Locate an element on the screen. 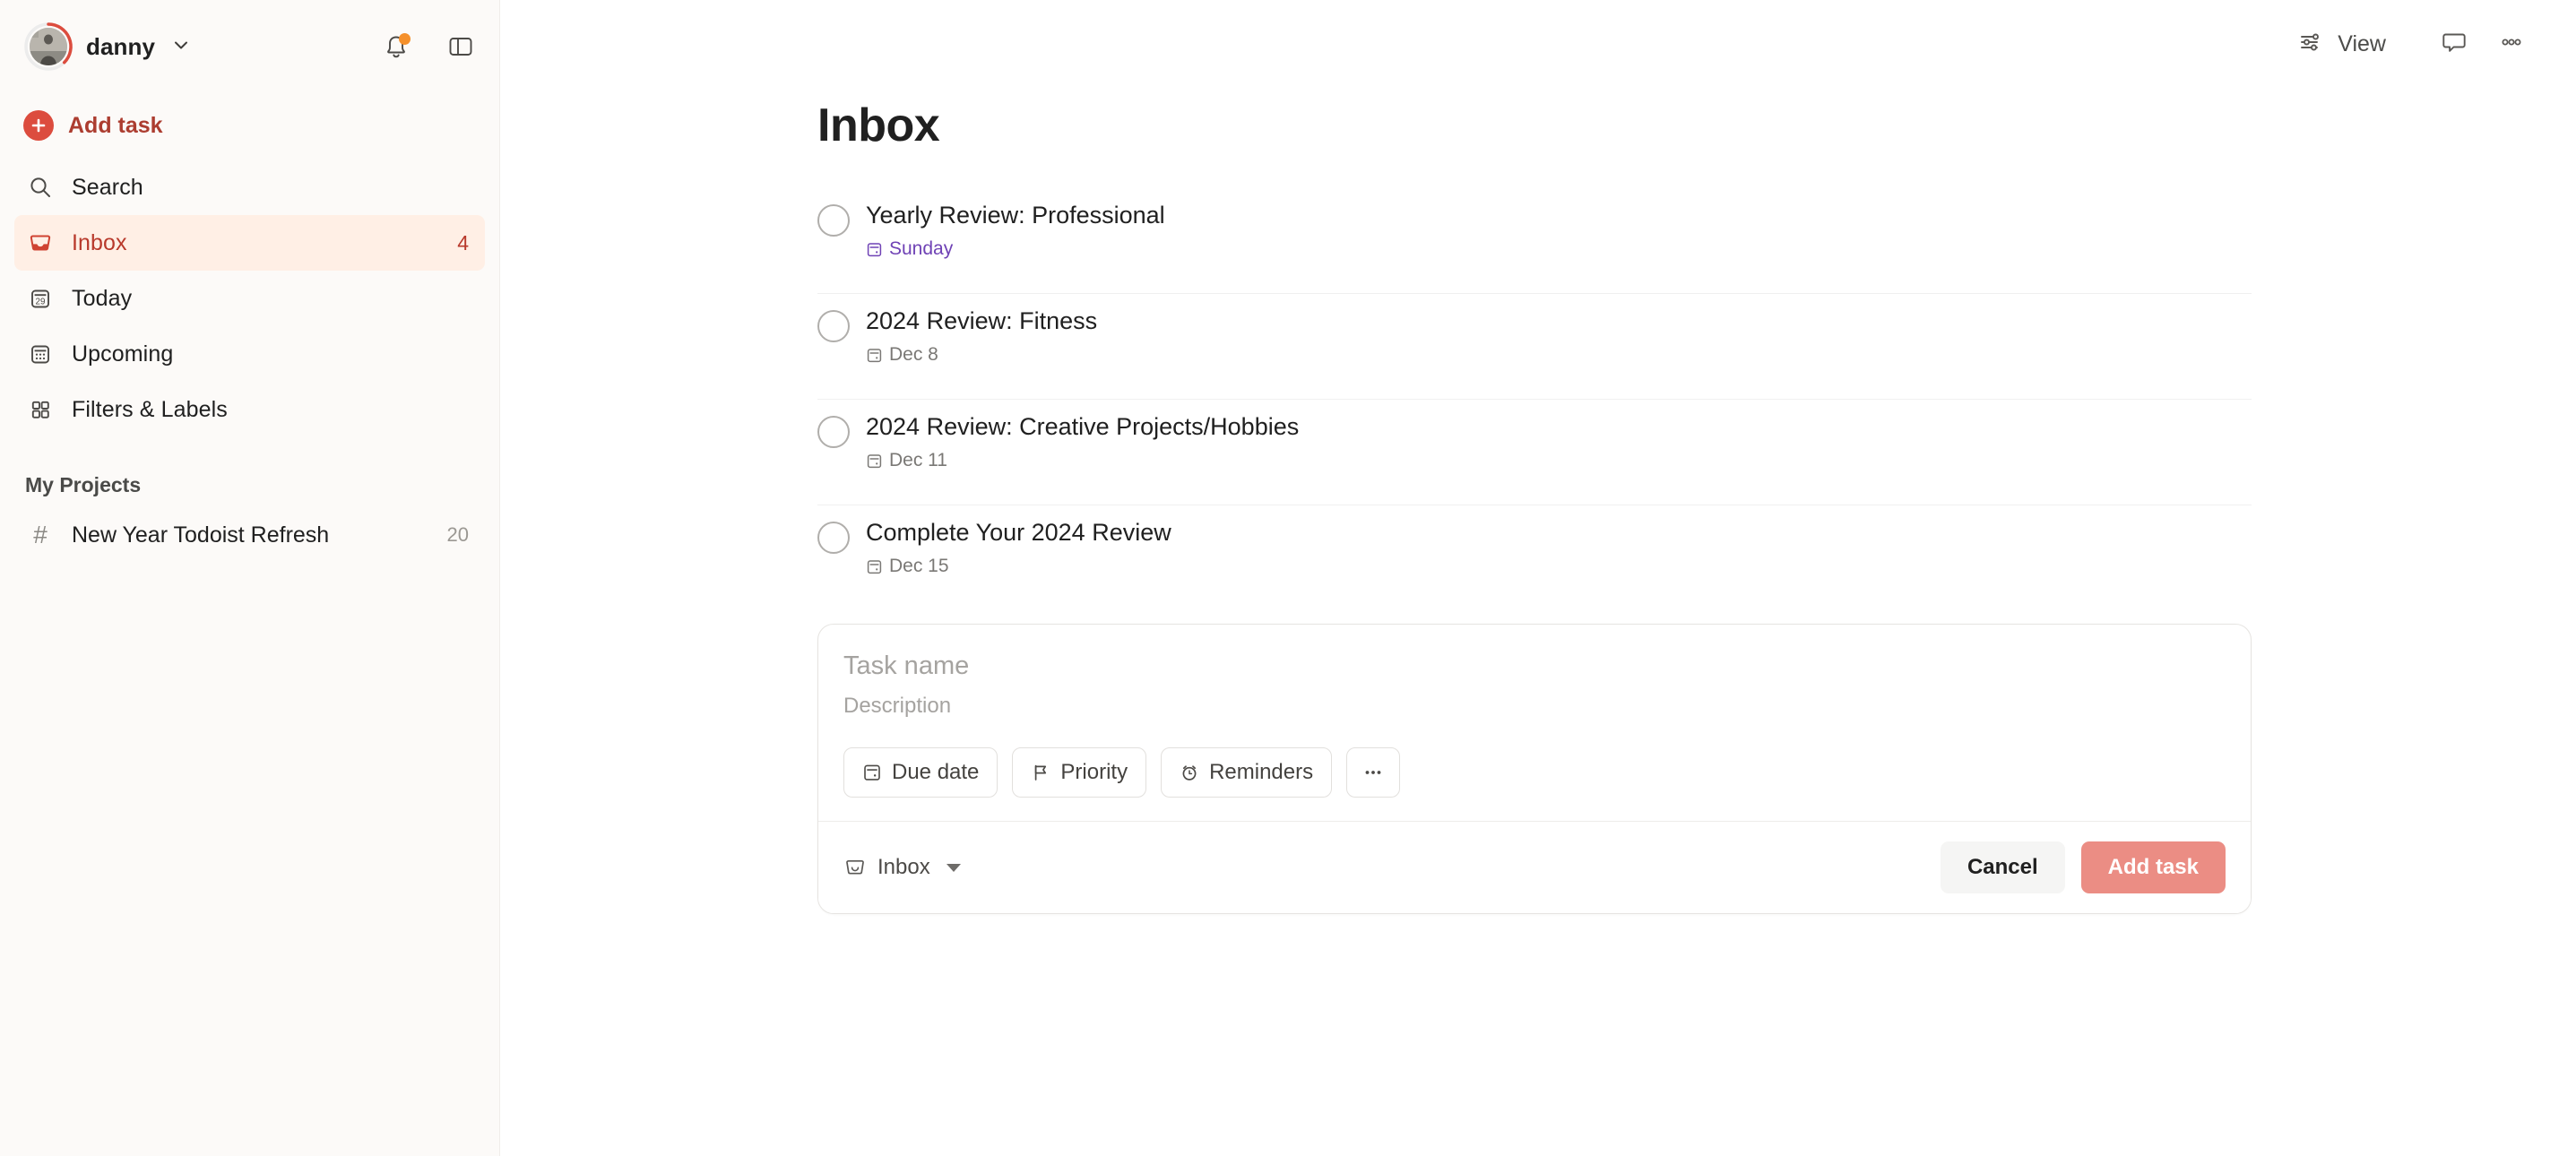 This screenshot has width=2576, height=1156. sidebar-item-upcoming: Upcoming is located at coordinates (249, 354).